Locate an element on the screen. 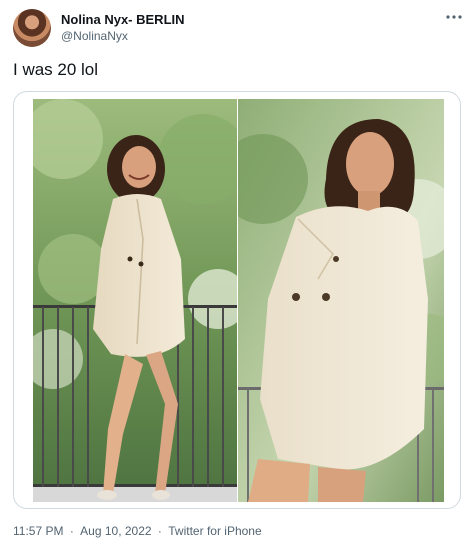 The width and height of the screenshot is (474, 553). more-options-button is located at coordinates (454, 17).